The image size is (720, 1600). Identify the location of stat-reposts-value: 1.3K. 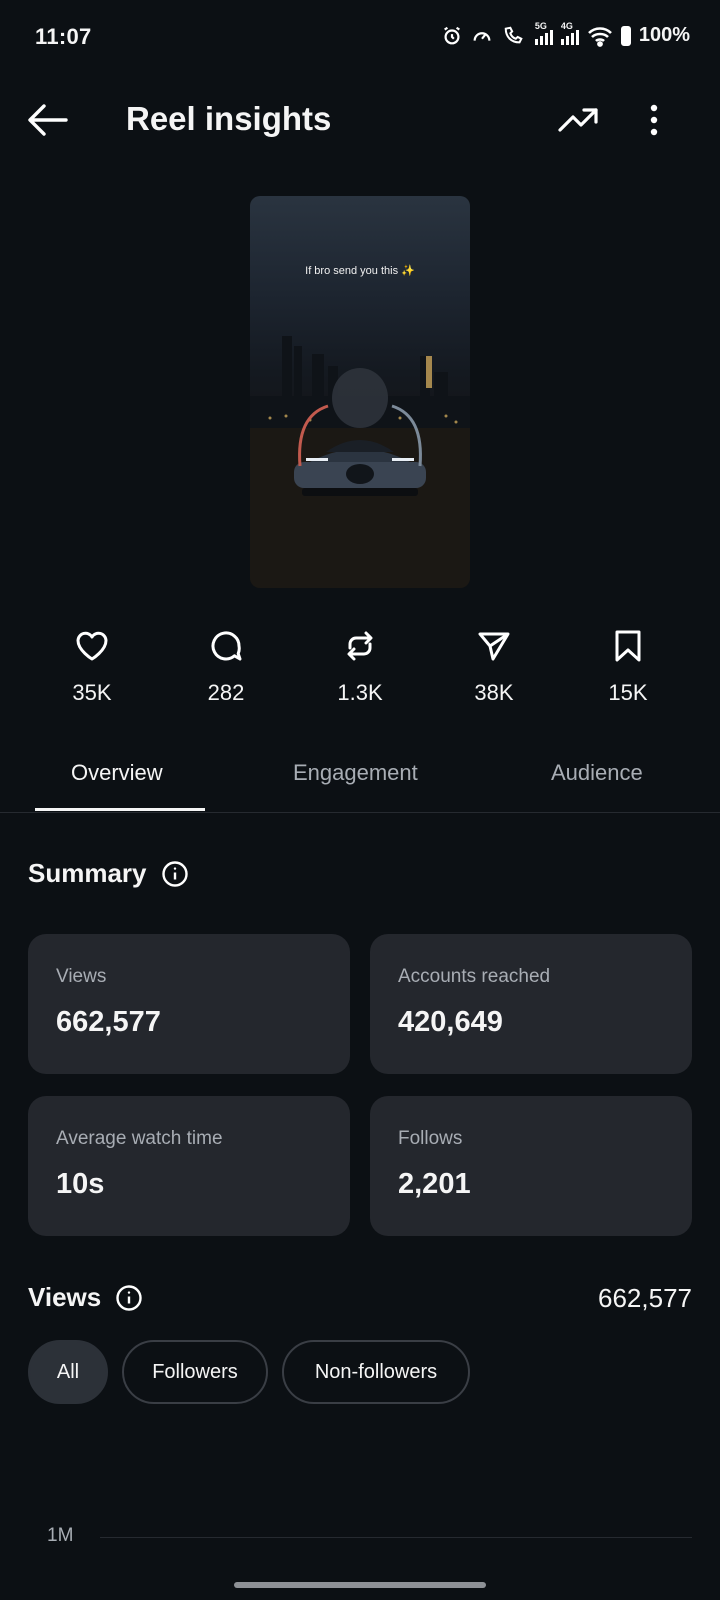
(360, 692).